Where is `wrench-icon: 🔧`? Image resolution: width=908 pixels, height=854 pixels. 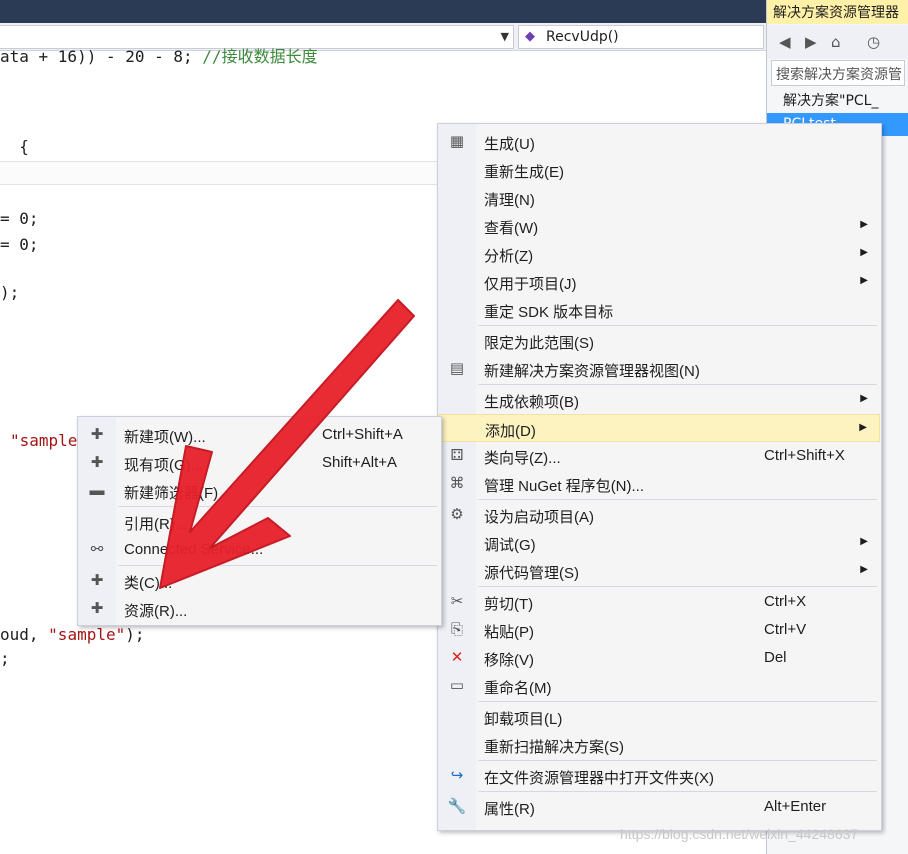
wrench-icon: 🔧 is located at coordinates (457, 806).